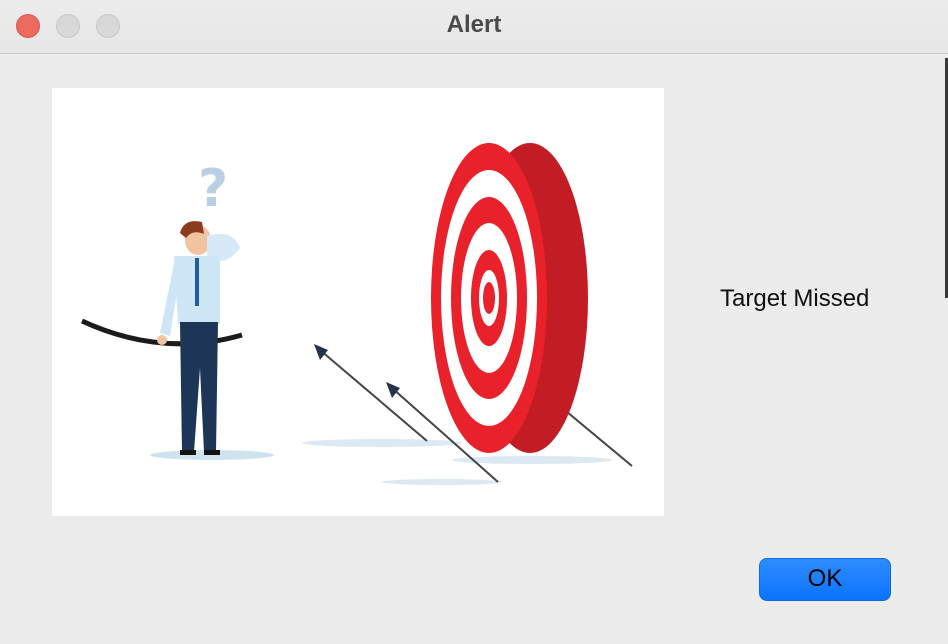 The width and height of the screenshot is (948, 644). I want to click on title-bar: Alert, so click(474, 27).